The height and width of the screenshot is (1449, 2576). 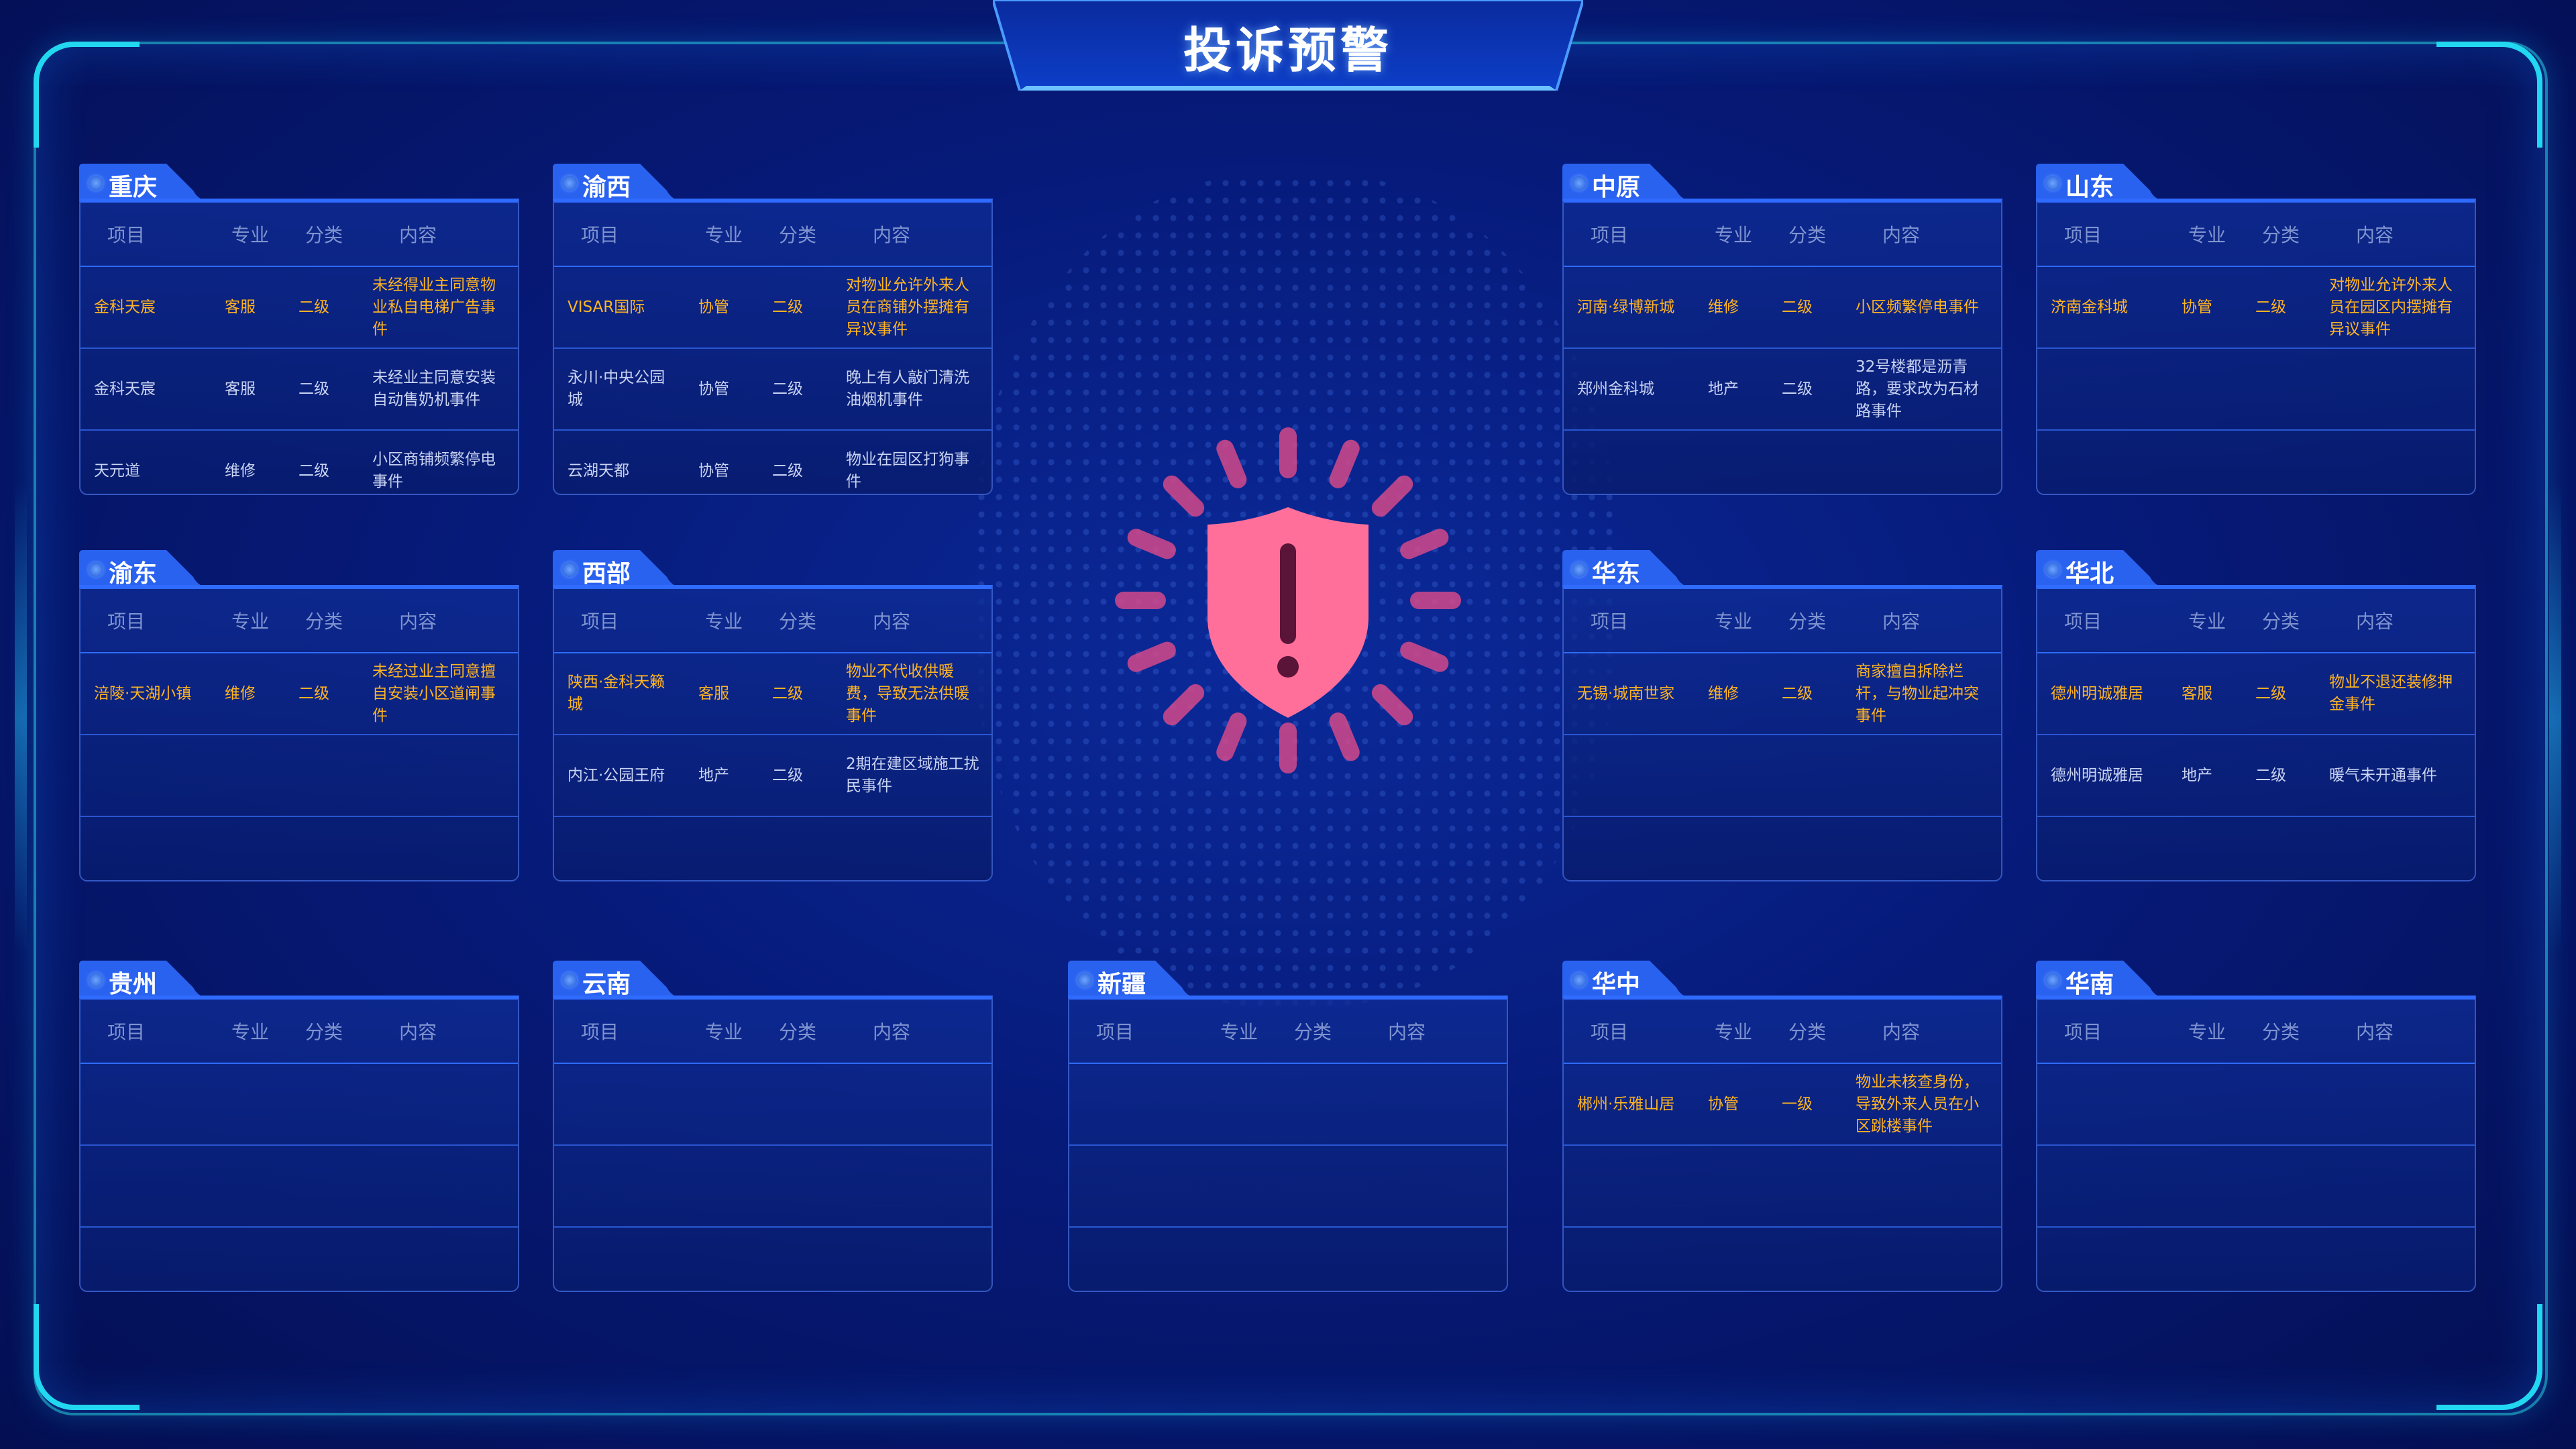 What do you see at coordinates (146, 569) in the screenshot?
I see `region-tab: 渝东` at bounding box center [146, 569].